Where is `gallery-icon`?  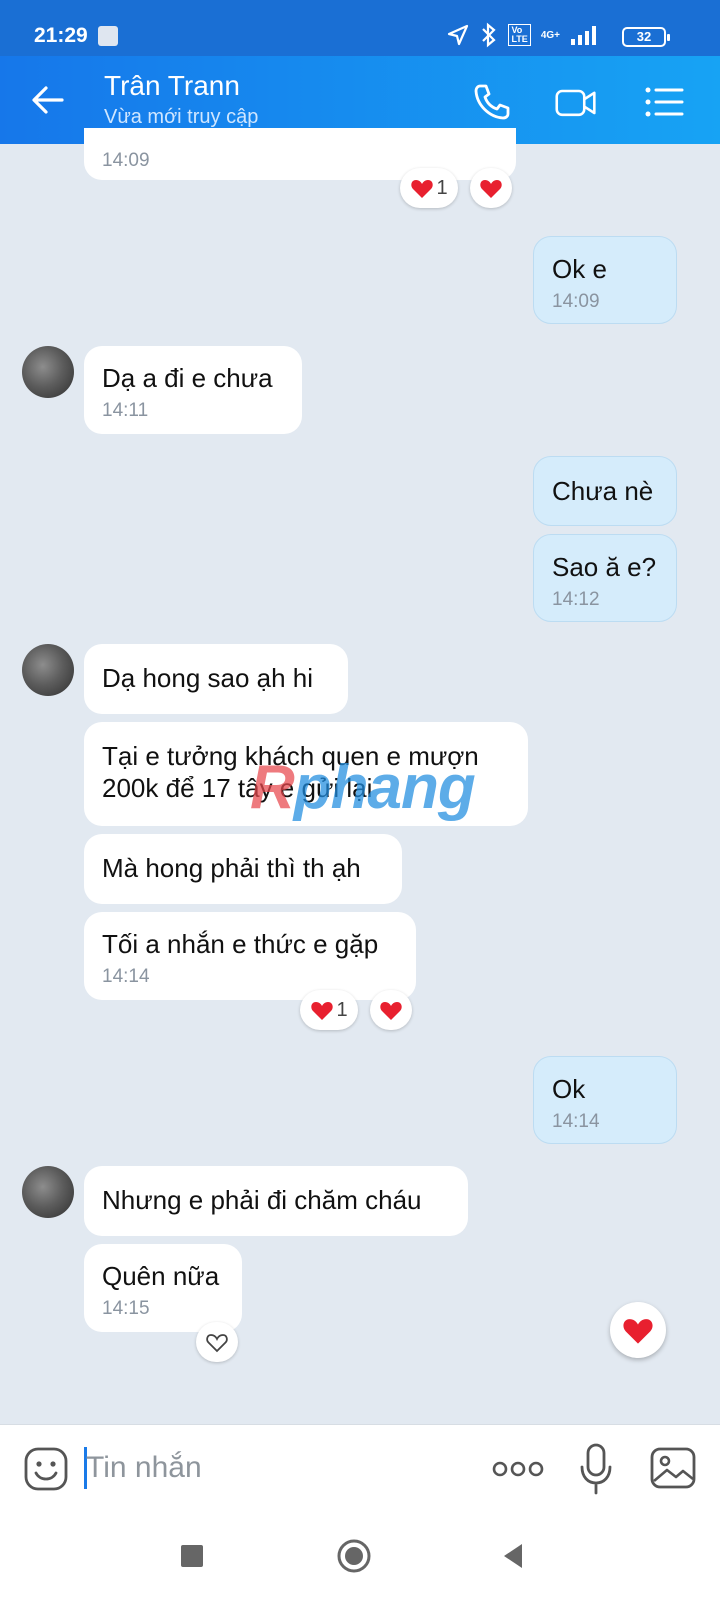
gallery-icon is located at coordinates (673, 1468).